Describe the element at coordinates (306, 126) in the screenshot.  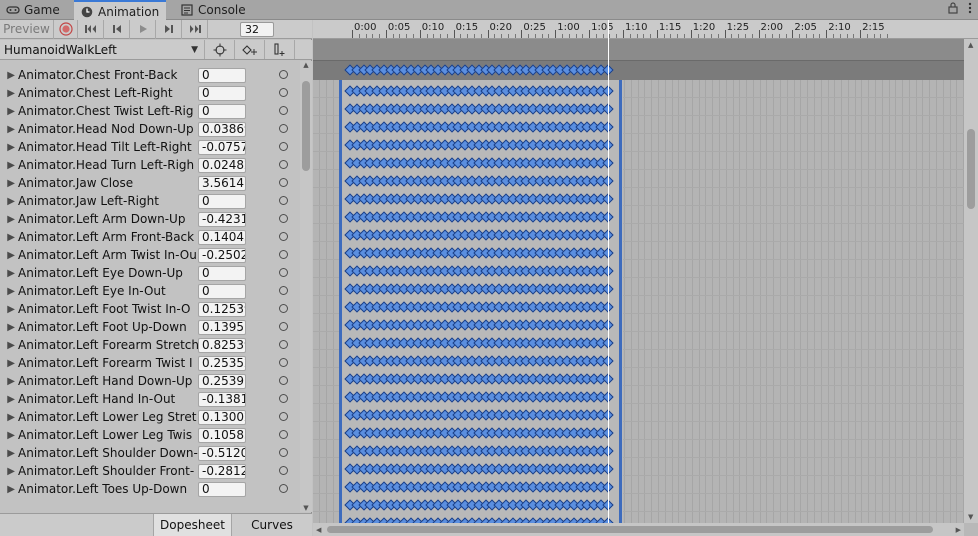
I see `scroll-thumb` at that location.